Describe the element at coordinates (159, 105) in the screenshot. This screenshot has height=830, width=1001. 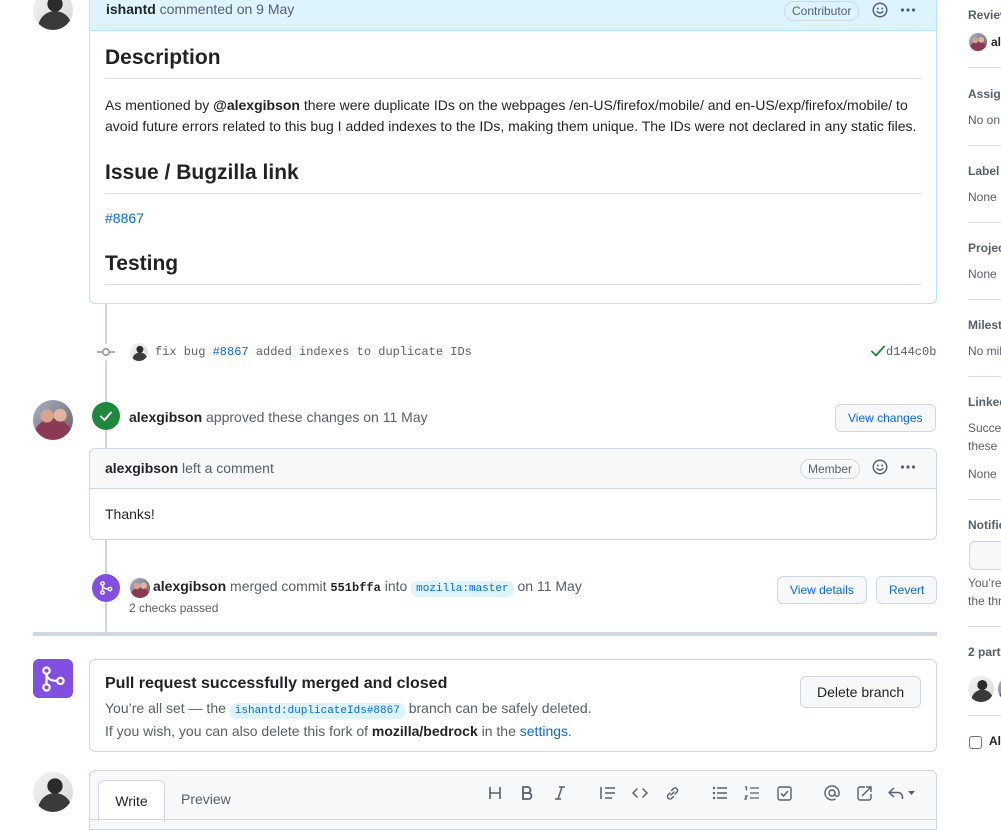
I see `body-text: As mentioned by` at that location.